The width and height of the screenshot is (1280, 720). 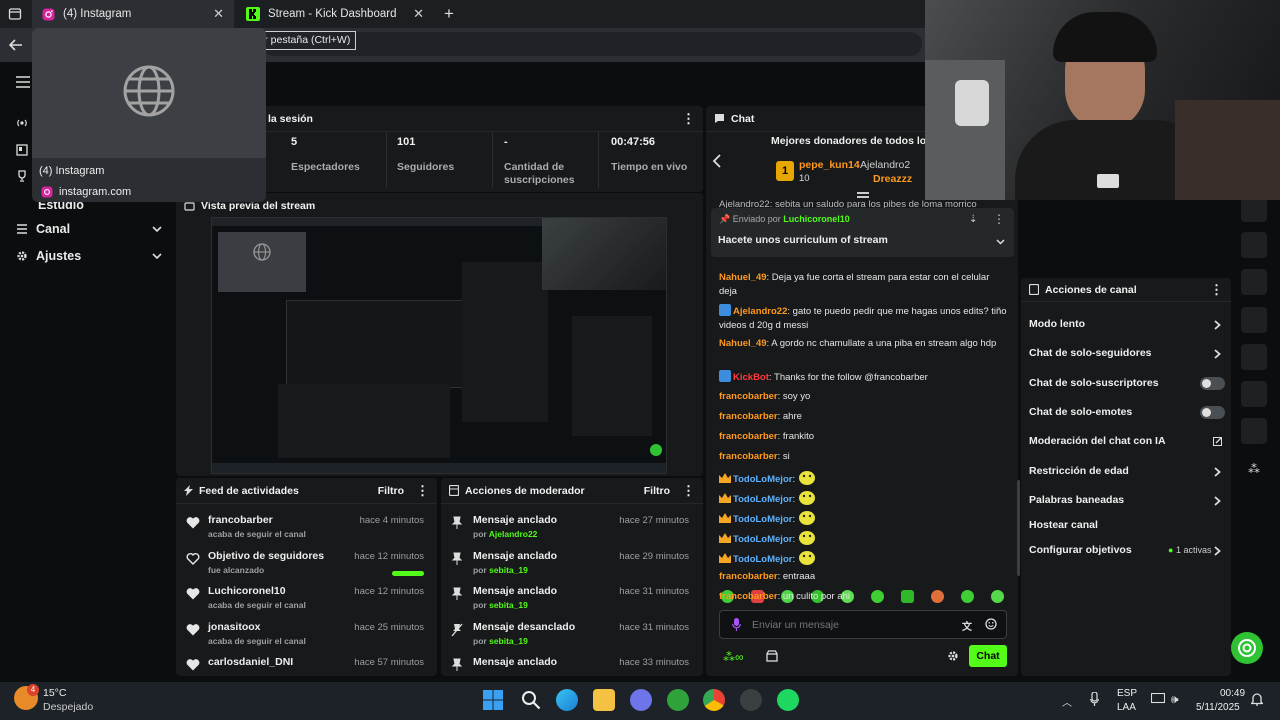 What do you see at coordinates (988, 656) in the screenshot?
I see `send-chat-button: Chat` at bounding box center [988, 656].